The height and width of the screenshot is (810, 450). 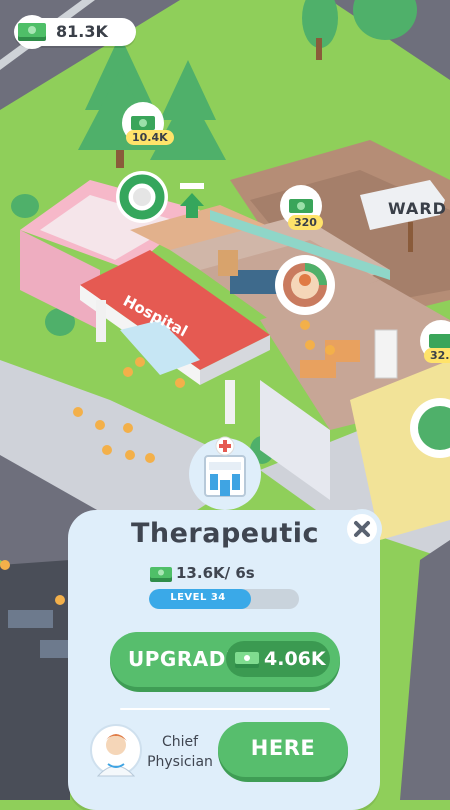 What do you see at coordinates (147, 125) in the screenshot?
I see `money-bubble-left: 10.4K` at bounding box center [147, 125].